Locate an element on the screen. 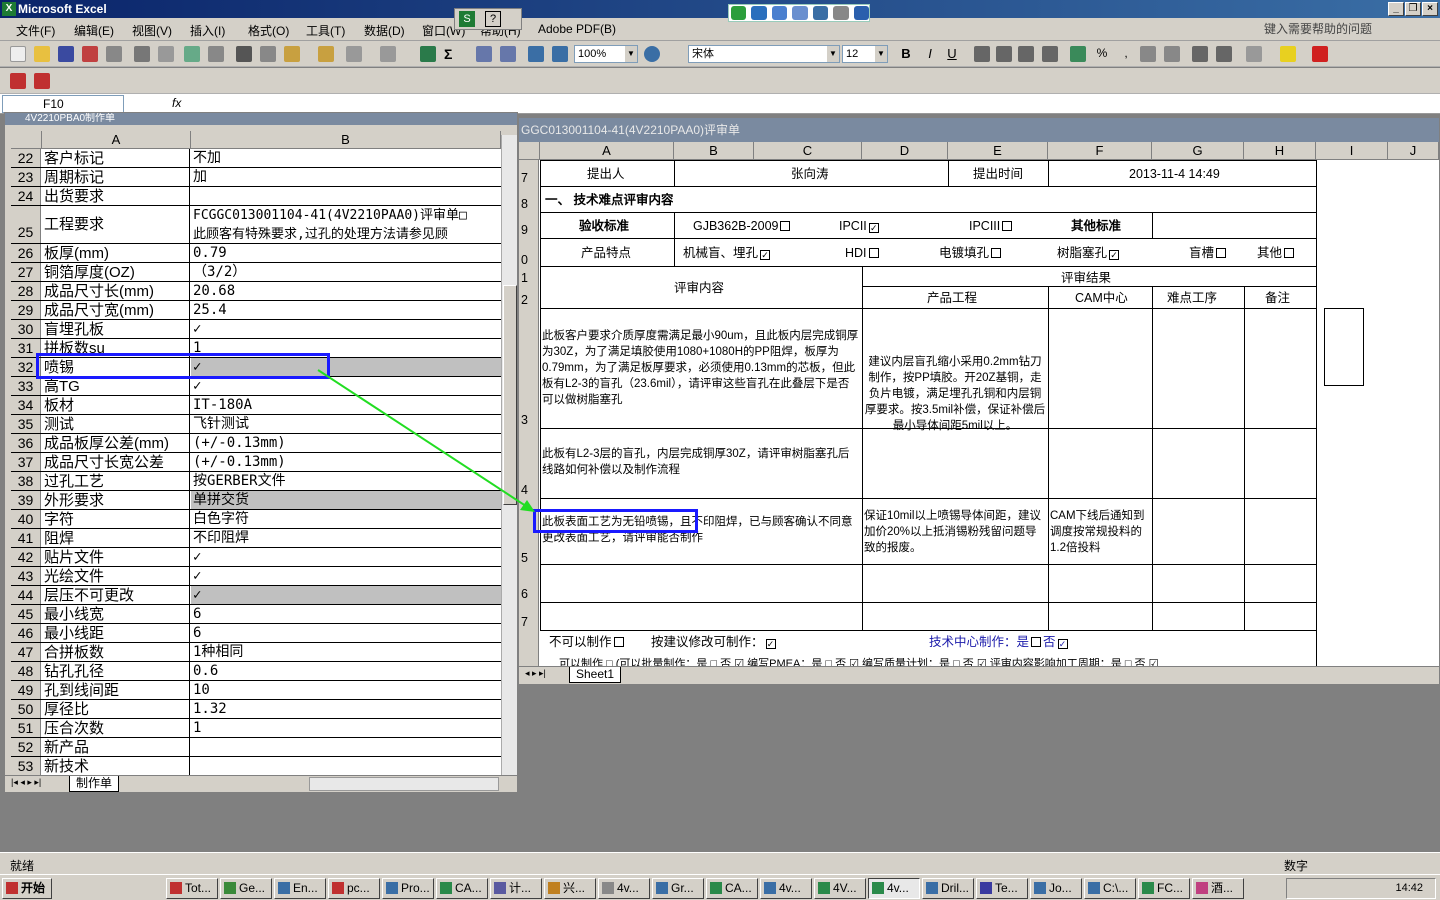 The image size is (1440, 900). close-button: × is located at coordinates (1430, 9).